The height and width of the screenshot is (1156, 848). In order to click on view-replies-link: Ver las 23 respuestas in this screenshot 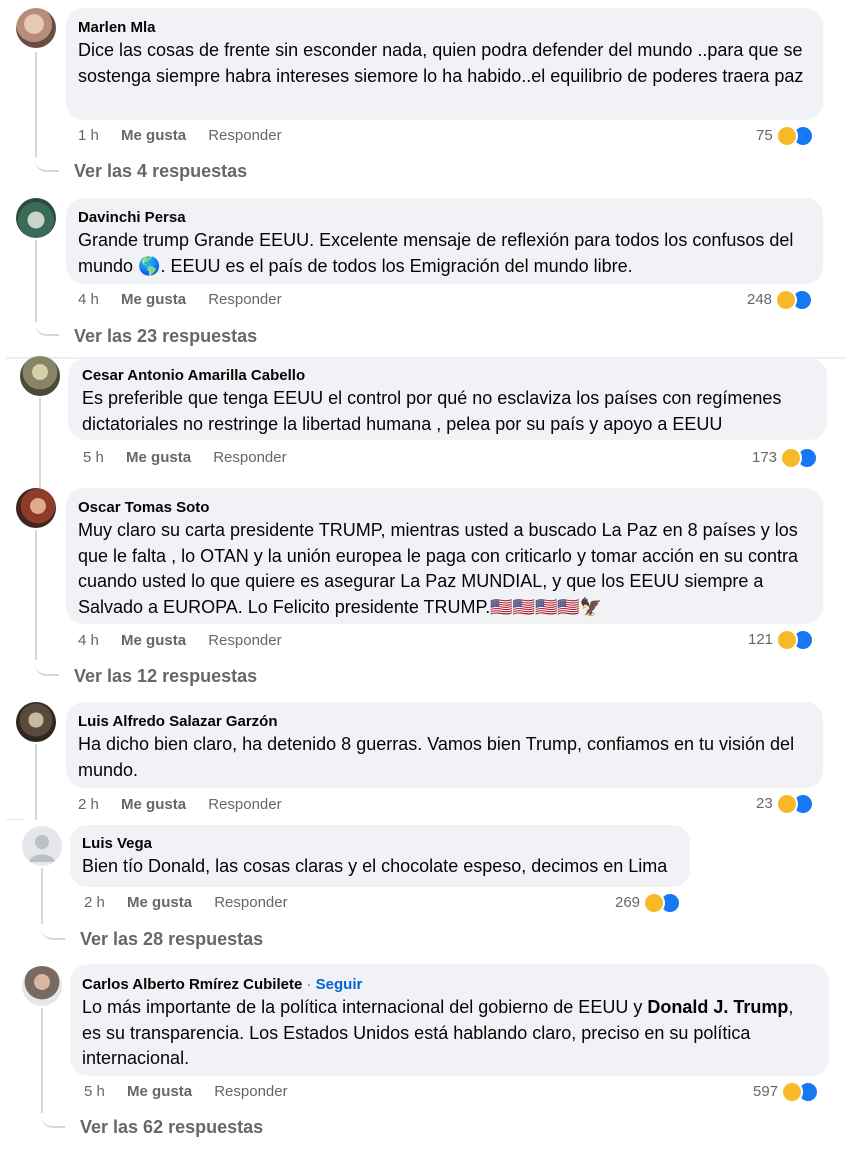, I will do `click(165, 336)`.